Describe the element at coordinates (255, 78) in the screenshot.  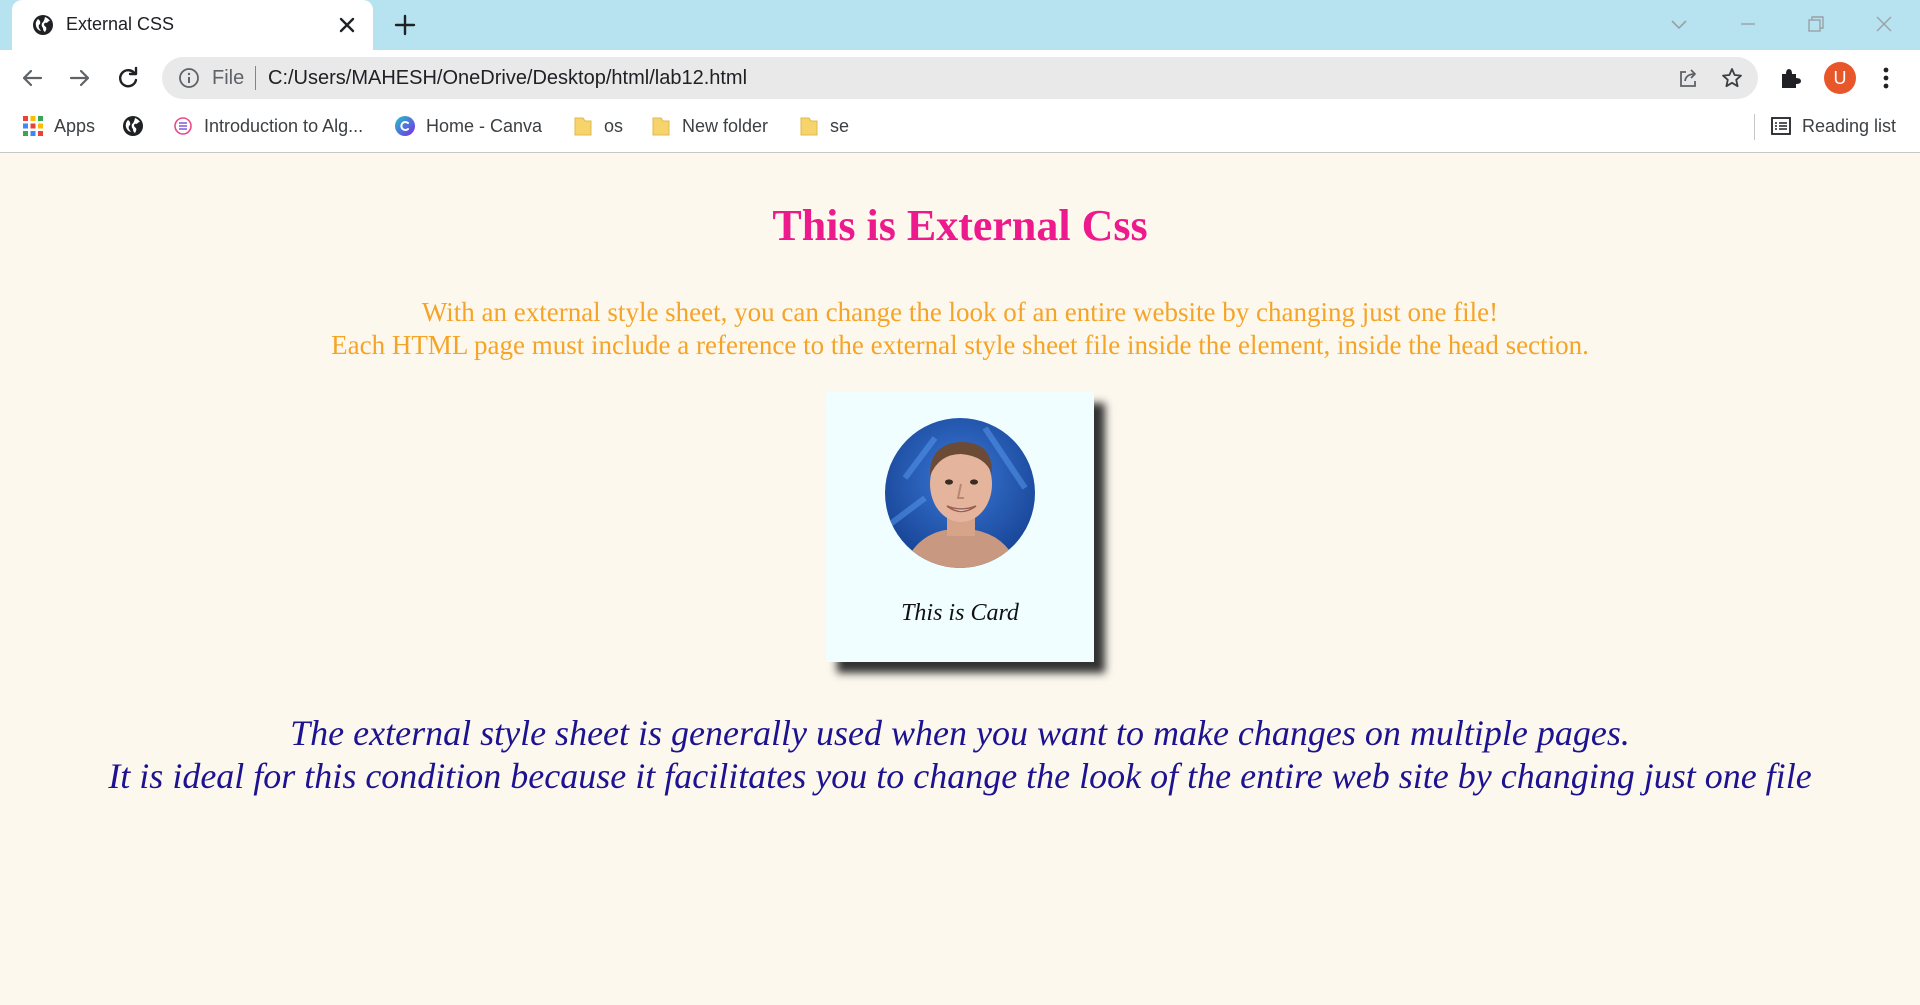
I see `address-separator` at that location.